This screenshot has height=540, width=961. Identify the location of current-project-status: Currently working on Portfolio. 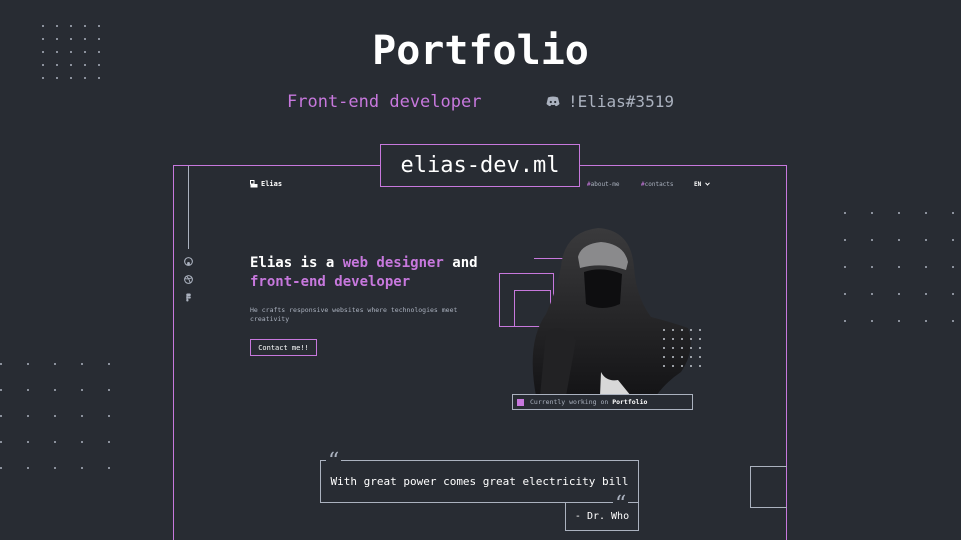
(602, 402).